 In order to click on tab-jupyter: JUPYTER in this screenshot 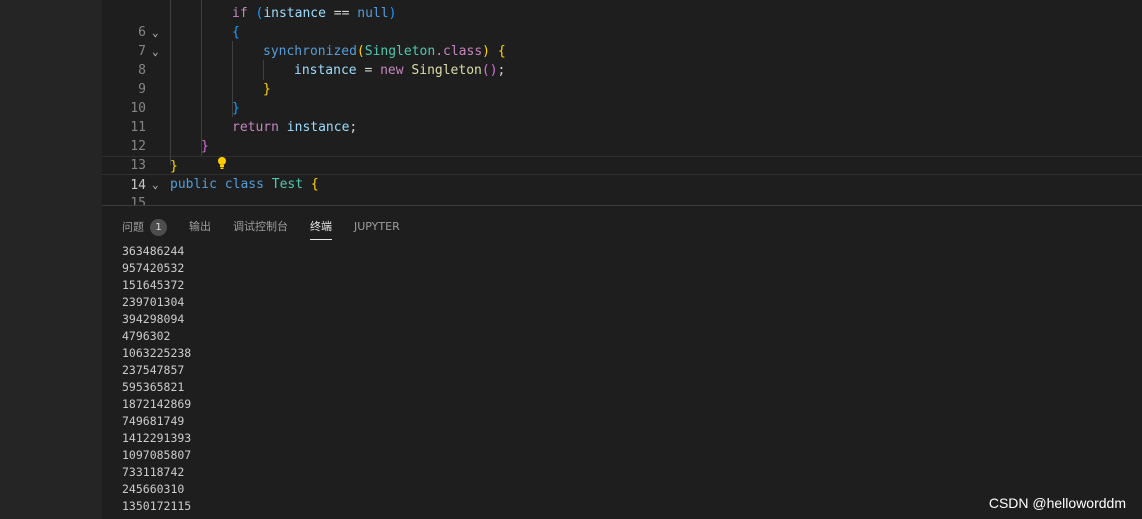, I will do `click(377, 227)`.